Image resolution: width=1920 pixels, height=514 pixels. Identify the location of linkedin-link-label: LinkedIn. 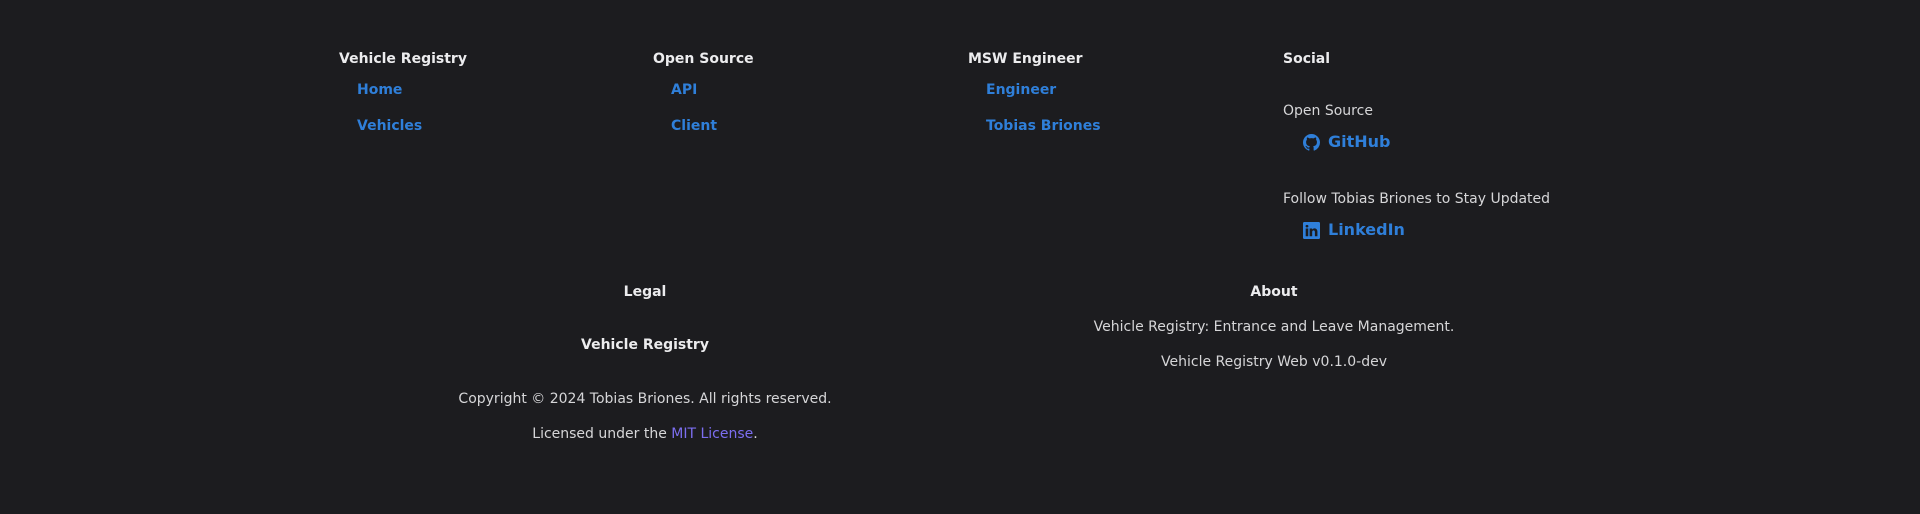
(1366, 229).